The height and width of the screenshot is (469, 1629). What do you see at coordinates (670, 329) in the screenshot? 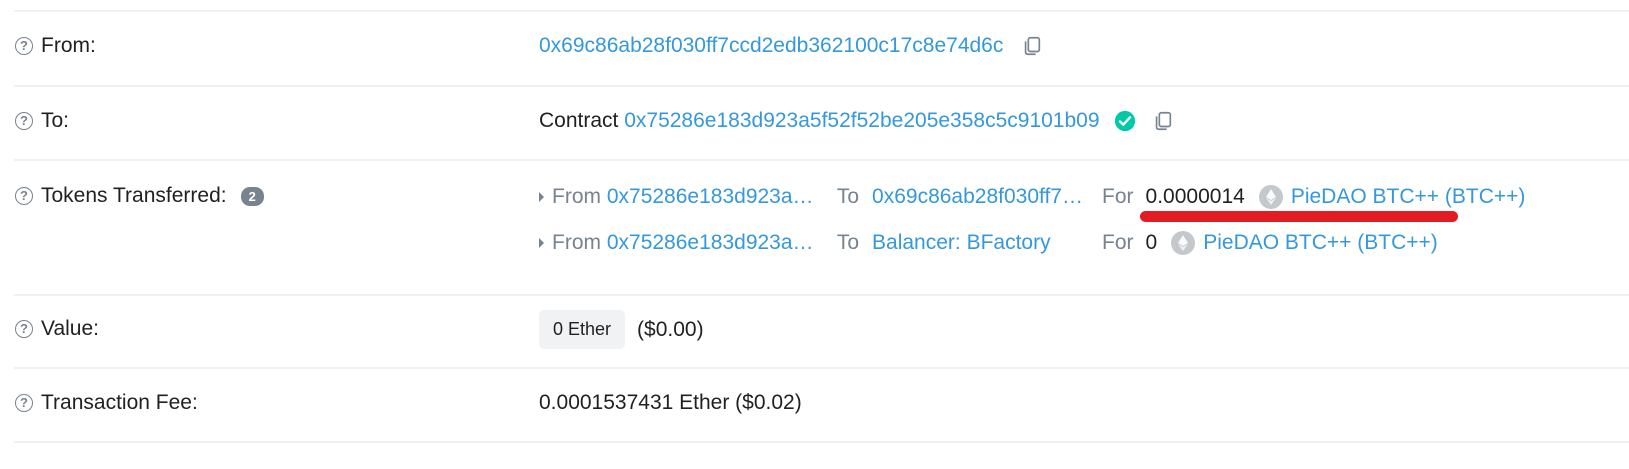
I see `value-usd: ($0.00)` at bounding box center [670, 329].